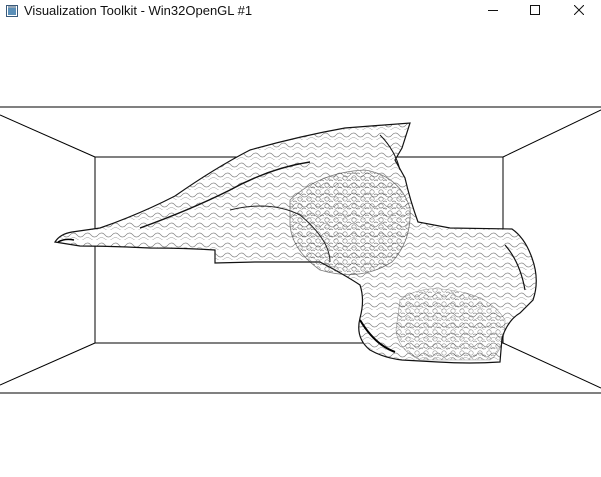 This screenshot has height=477, width=601. I want to click on maximize-icon, so click(534, 11).